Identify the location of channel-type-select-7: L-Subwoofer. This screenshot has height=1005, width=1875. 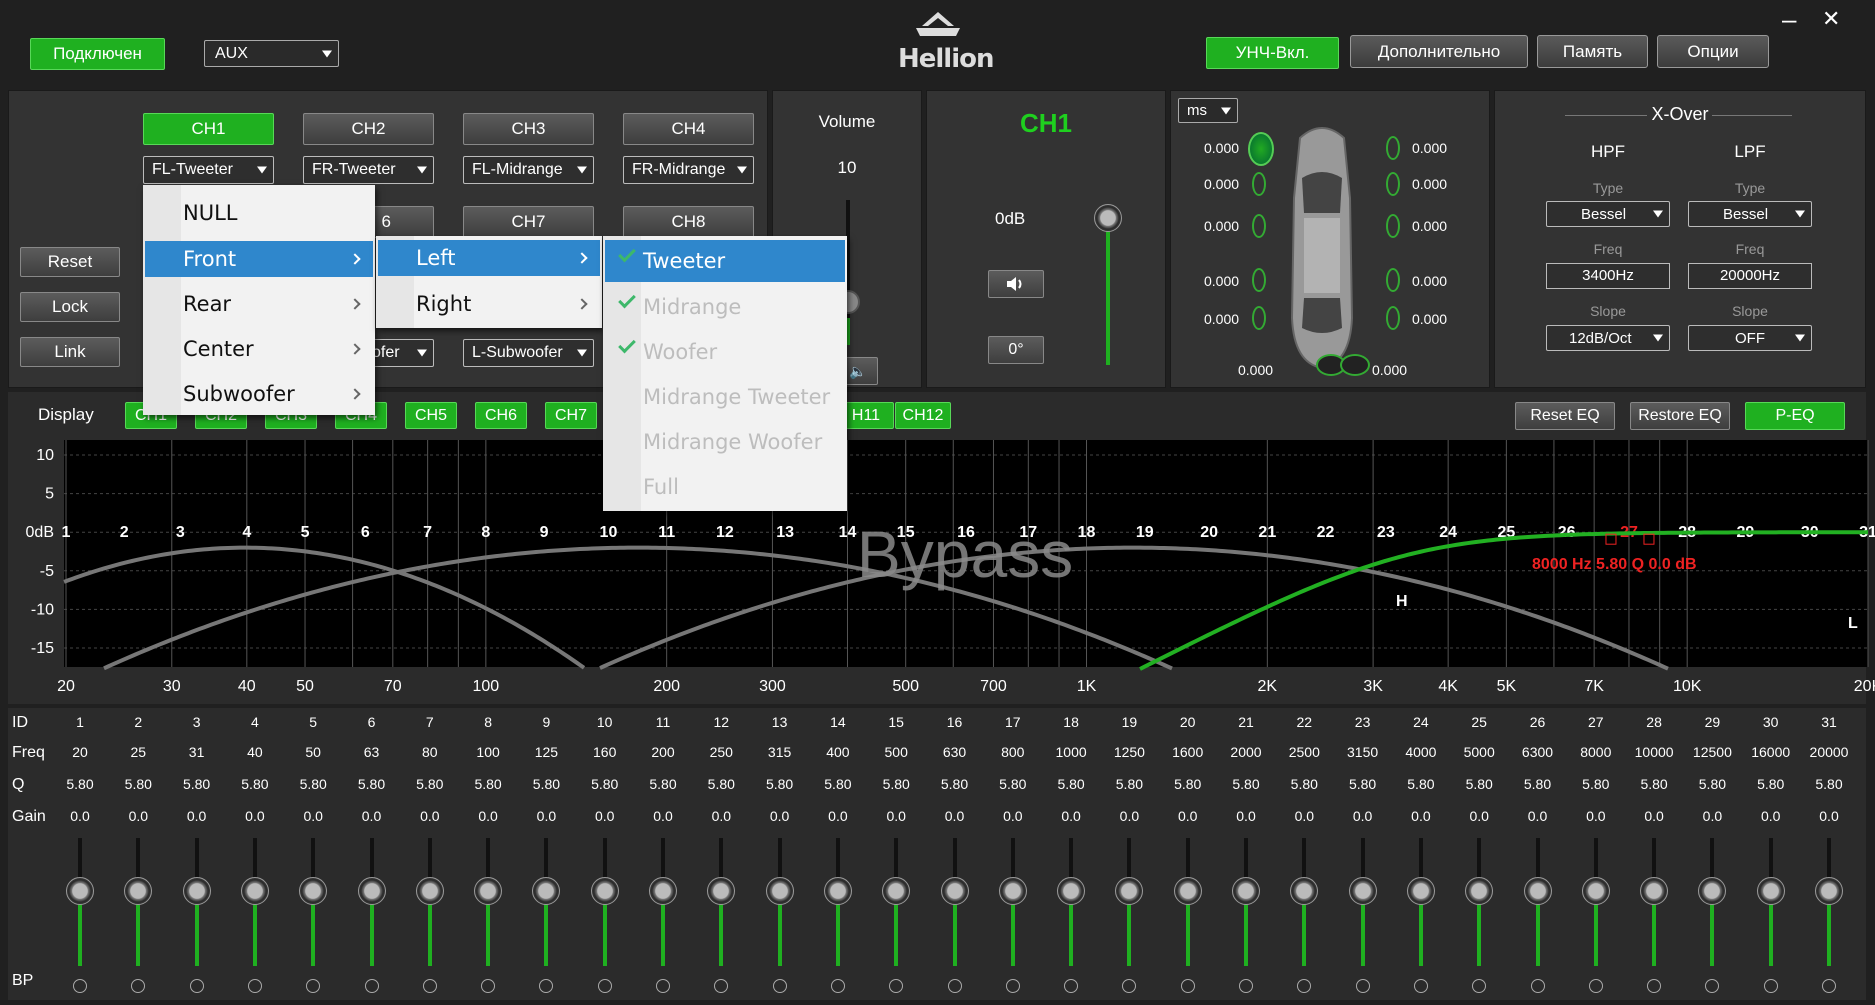
(528, 353).